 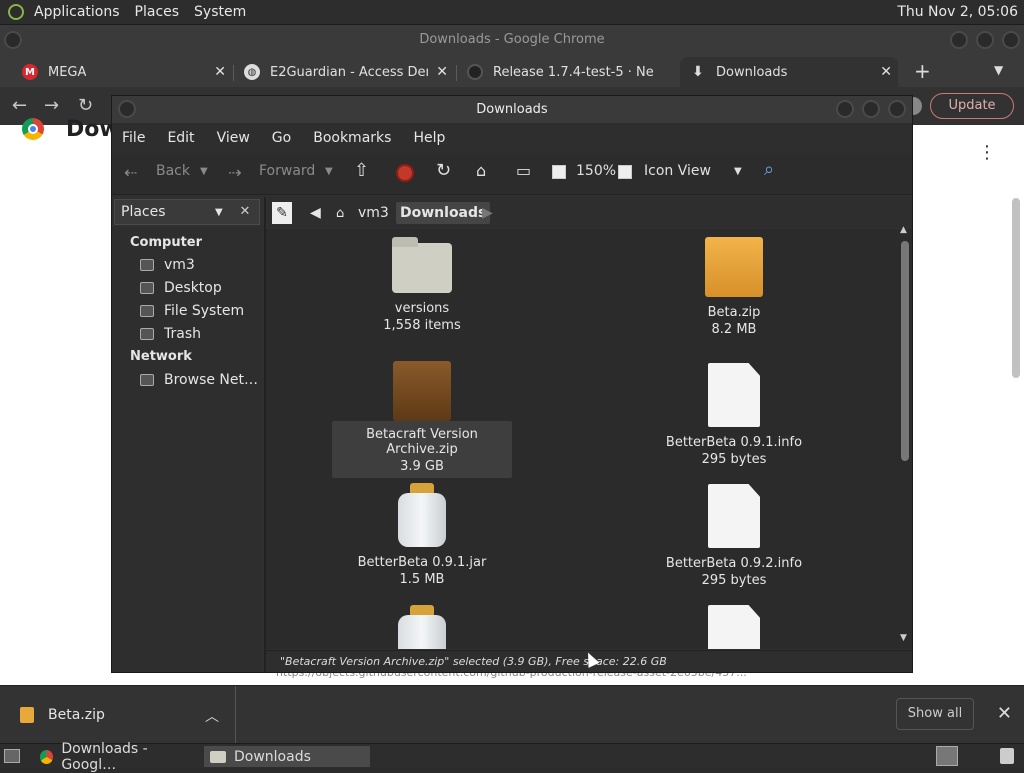 What do you see at coordinates (998, 70) in the screenshot?
I see `tab-search-icon: ▼` at bounding box center [998, 70].